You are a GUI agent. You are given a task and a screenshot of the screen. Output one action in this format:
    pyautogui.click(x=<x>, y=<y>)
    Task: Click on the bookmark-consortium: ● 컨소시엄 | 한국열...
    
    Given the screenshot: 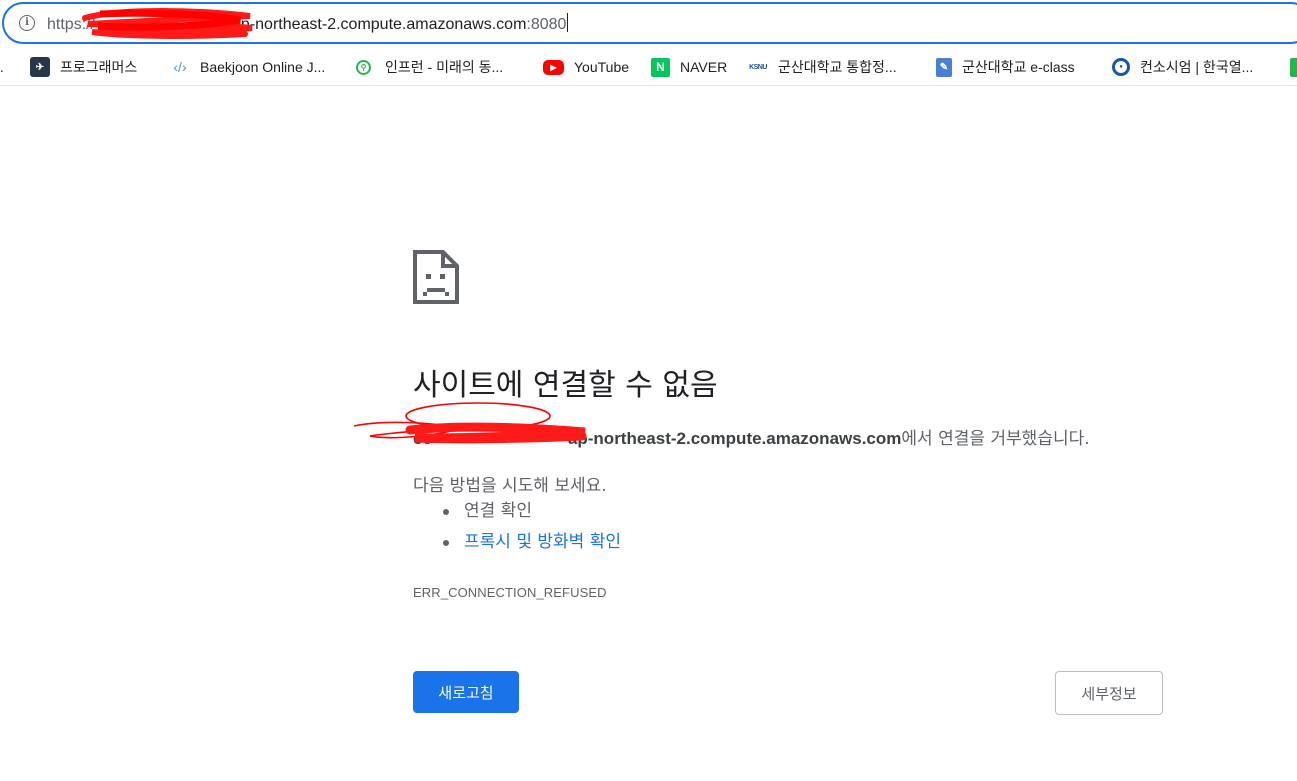 What is the action you would take?
    pyautogui.click(x=1182, y=67)
    